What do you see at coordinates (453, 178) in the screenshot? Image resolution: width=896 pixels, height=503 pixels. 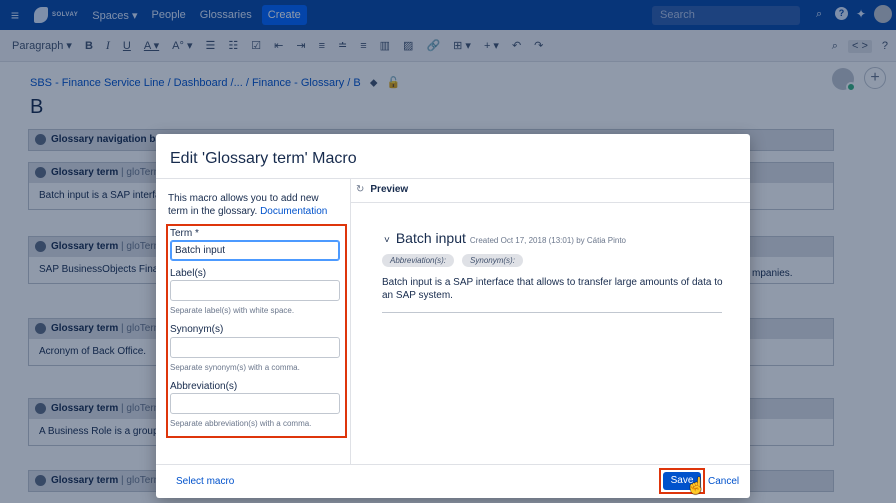 I see `dialog-header-divider` at bounding box center [453, 178].